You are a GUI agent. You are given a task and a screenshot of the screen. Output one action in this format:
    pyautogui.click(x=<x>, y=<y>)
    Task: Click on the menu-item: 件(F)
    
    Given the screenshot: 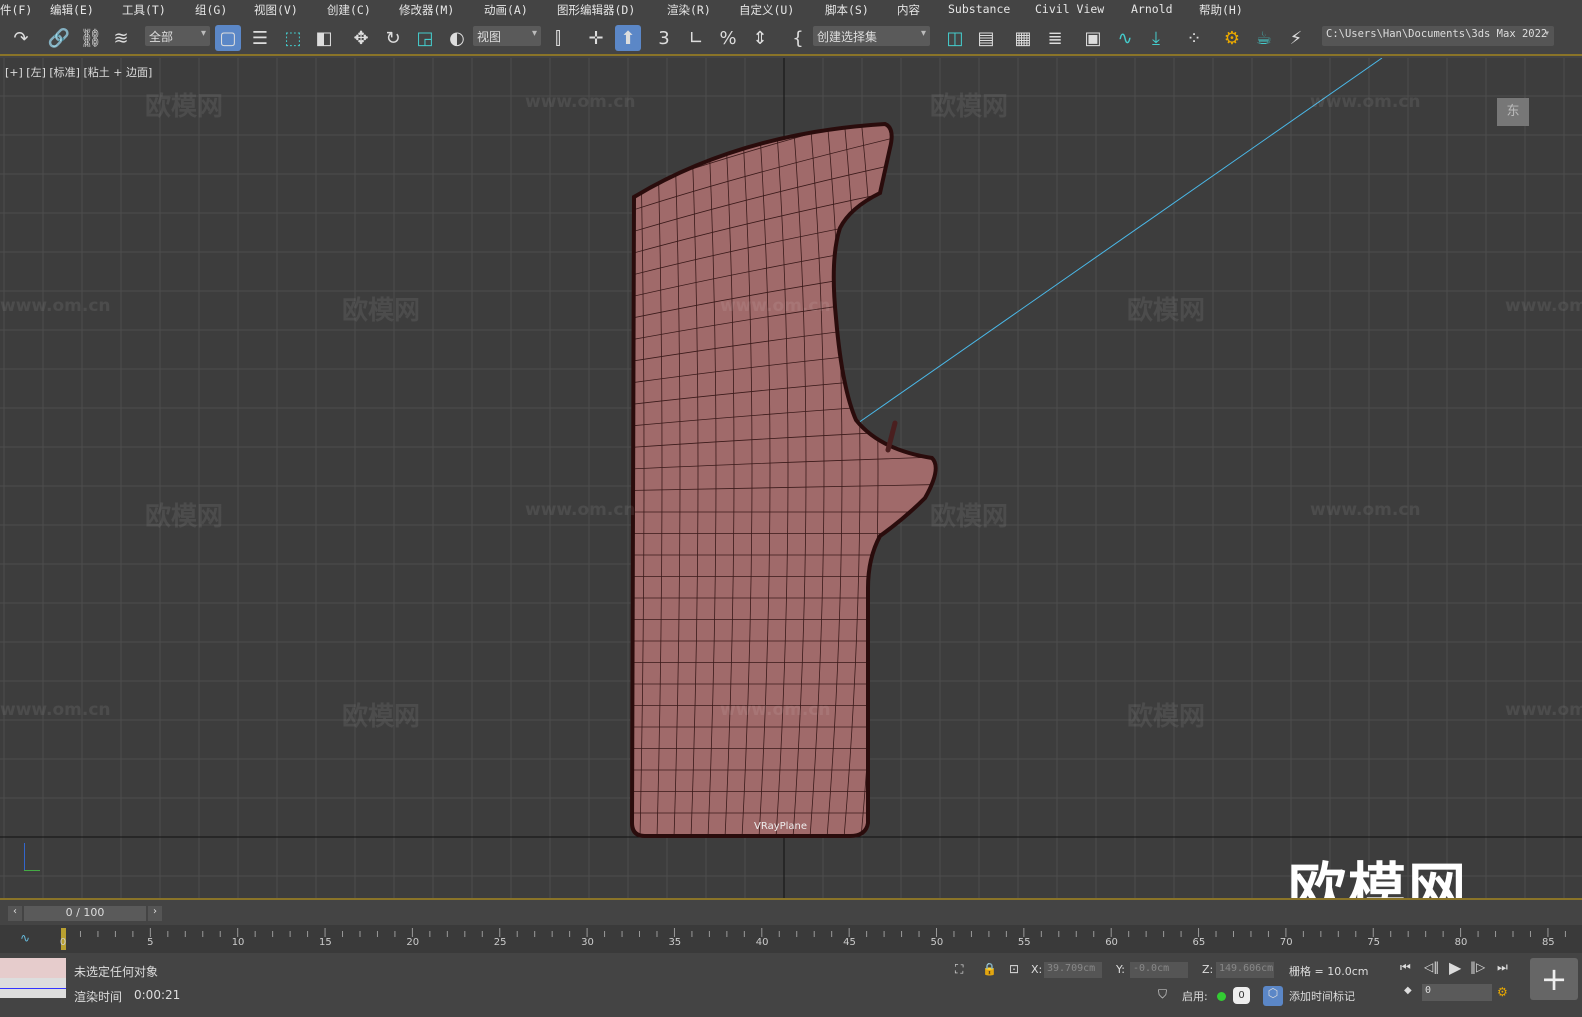 What is the action you would take?
    pyautogui.click(x=16, y=10)
    